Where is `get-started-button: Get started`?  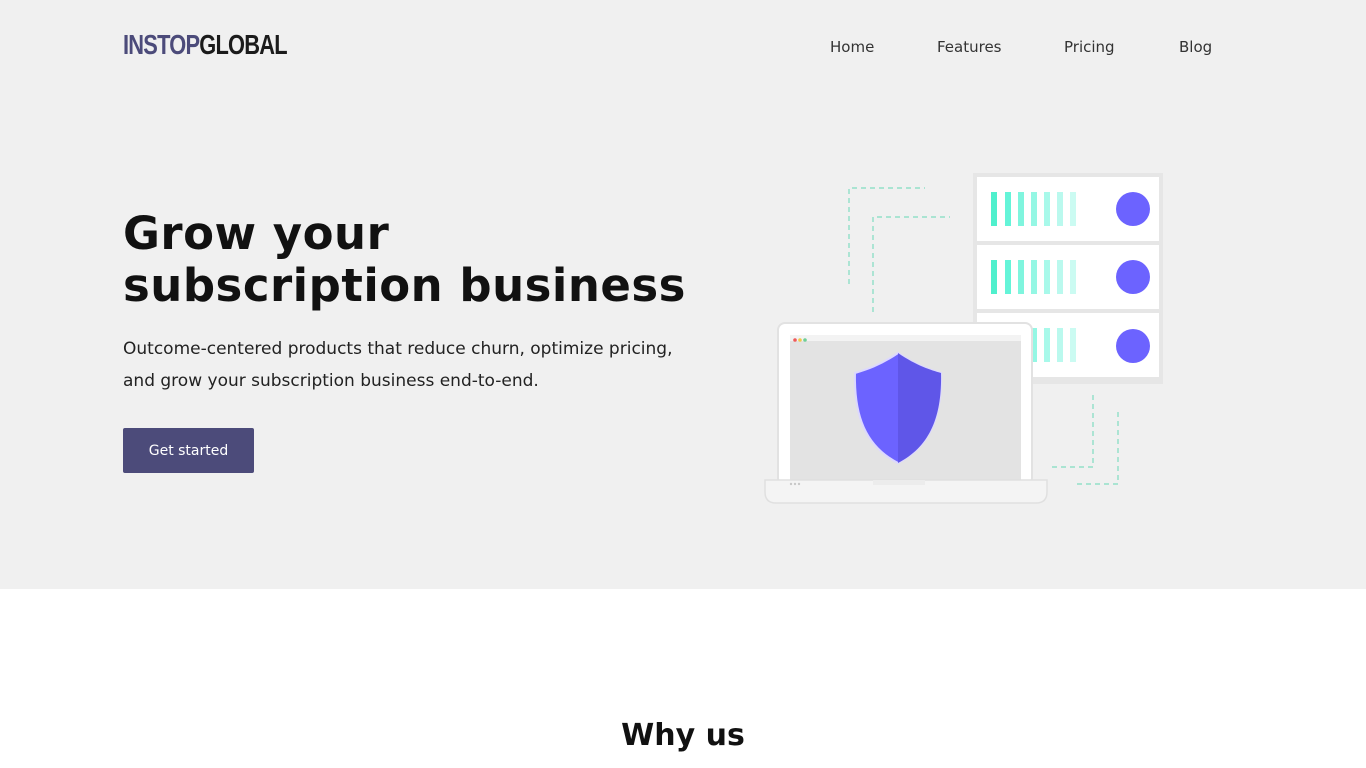 get-started-button: Get started is located at coordinates (188, 450).